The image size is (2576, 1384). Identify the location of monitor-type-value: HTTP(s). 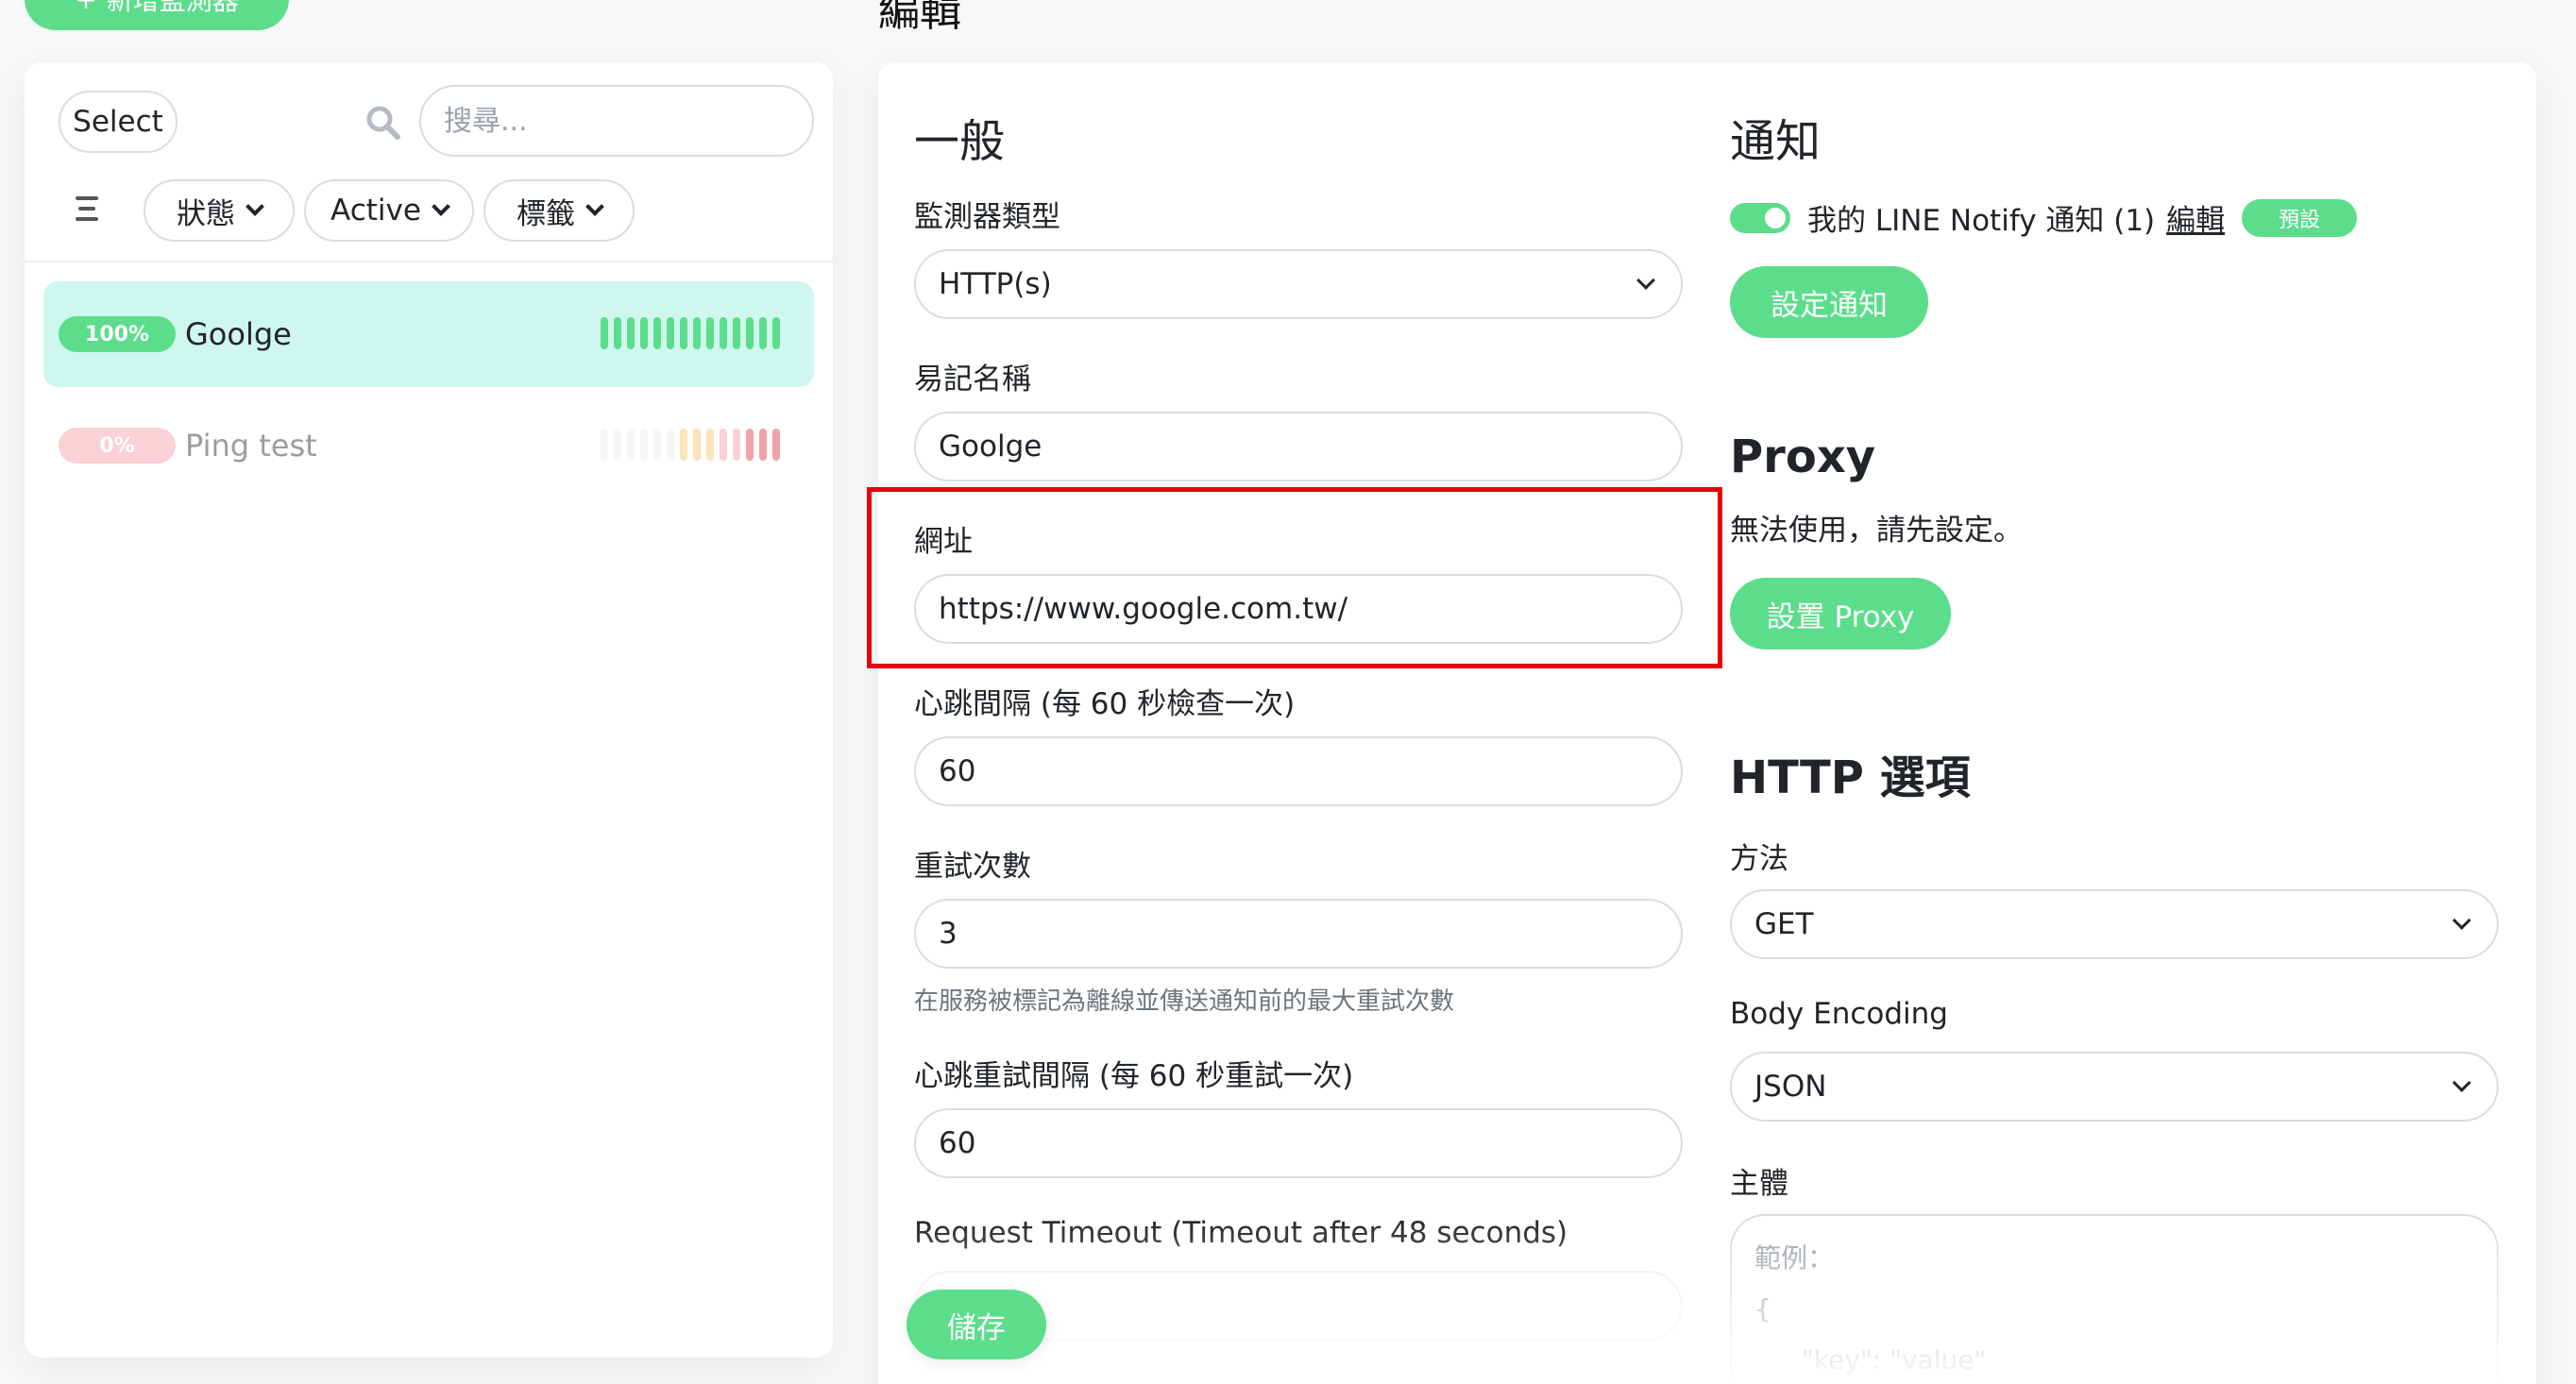
(995, 284).